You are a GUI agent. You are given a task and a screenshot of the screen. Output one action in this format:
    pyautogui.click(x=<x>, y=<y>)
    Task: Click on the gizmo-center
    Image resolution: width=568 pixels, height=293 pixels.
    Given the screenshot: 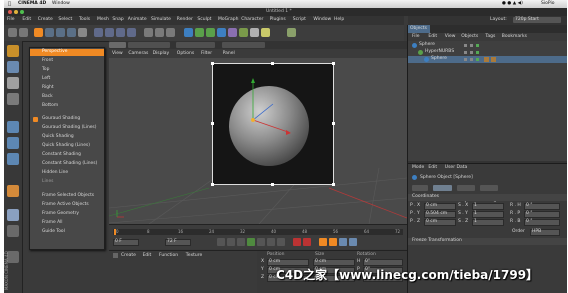 What is the action you would take?
    pyautogui.click(x=253, y=120)
    